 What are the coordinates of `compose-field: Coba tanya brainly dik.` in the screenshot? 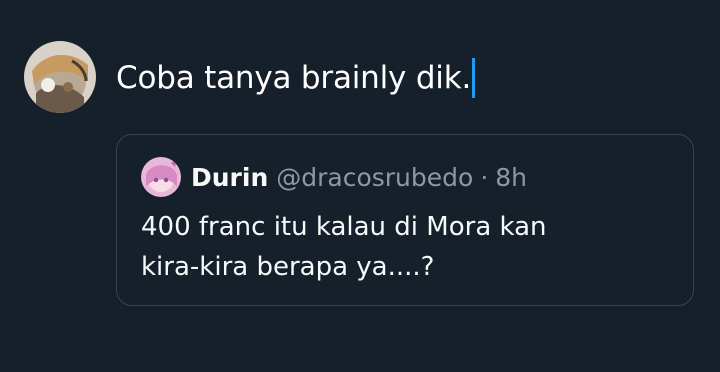 It's located at (296, 78).